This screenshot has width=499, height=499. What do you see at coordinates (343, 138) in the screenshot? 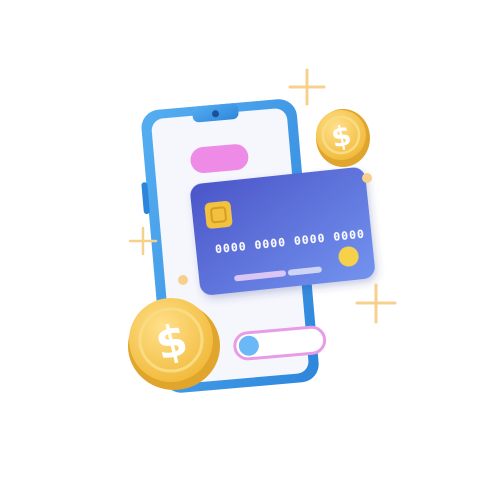
I see `coin-top: $` at bounding box center [343, 138].